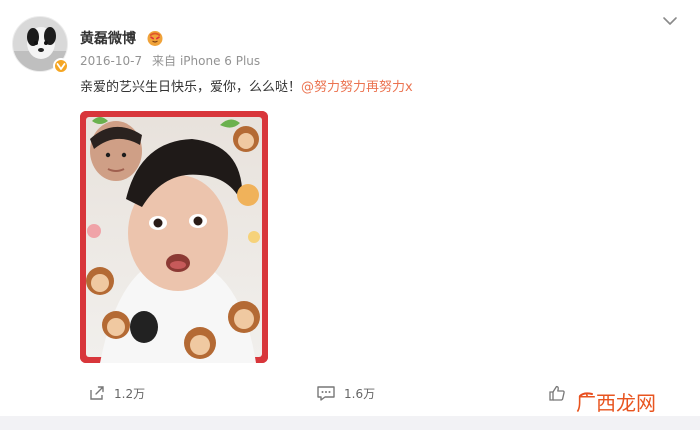 The image size is (700, 430). I want to click on source-prefix: 来自, so click(163, 61).